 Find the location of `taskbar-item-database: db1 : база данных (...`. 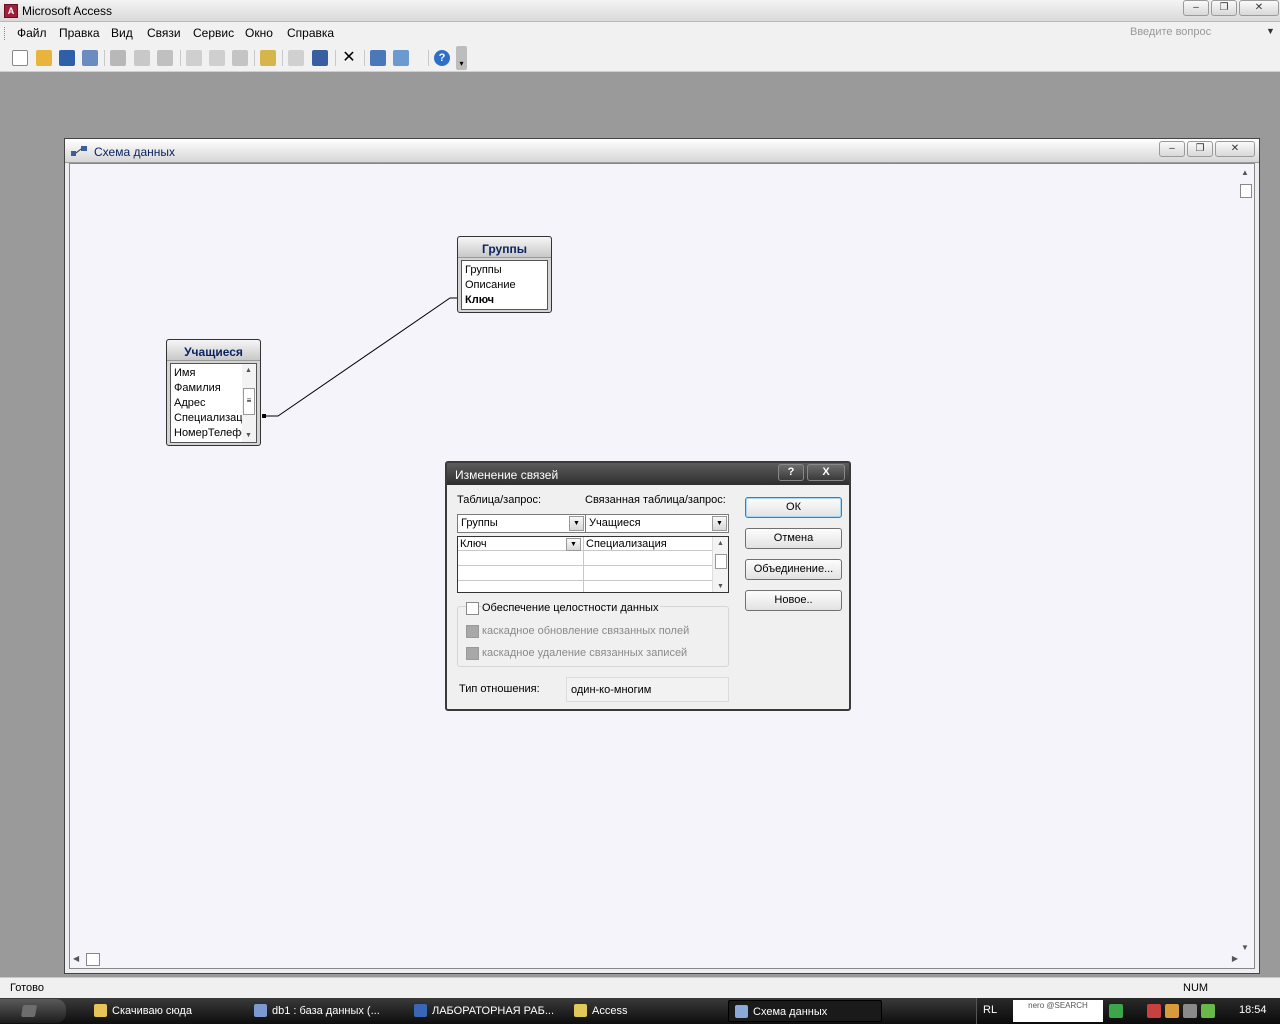

taskbar-item-database: db1 : база данных (... is located at coordinates (325, 1011).